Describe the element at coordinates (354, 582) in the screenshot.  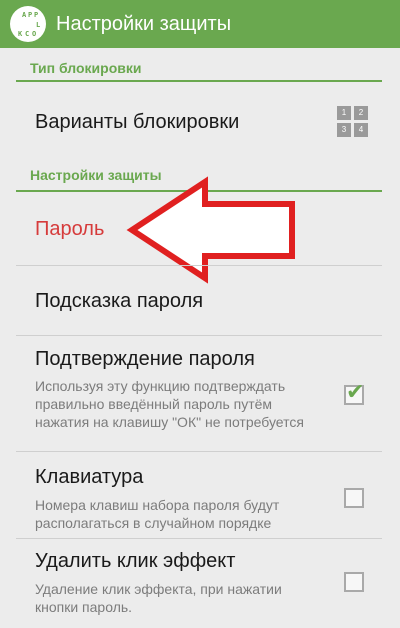
I see `click-effect-checkbox` at that location.